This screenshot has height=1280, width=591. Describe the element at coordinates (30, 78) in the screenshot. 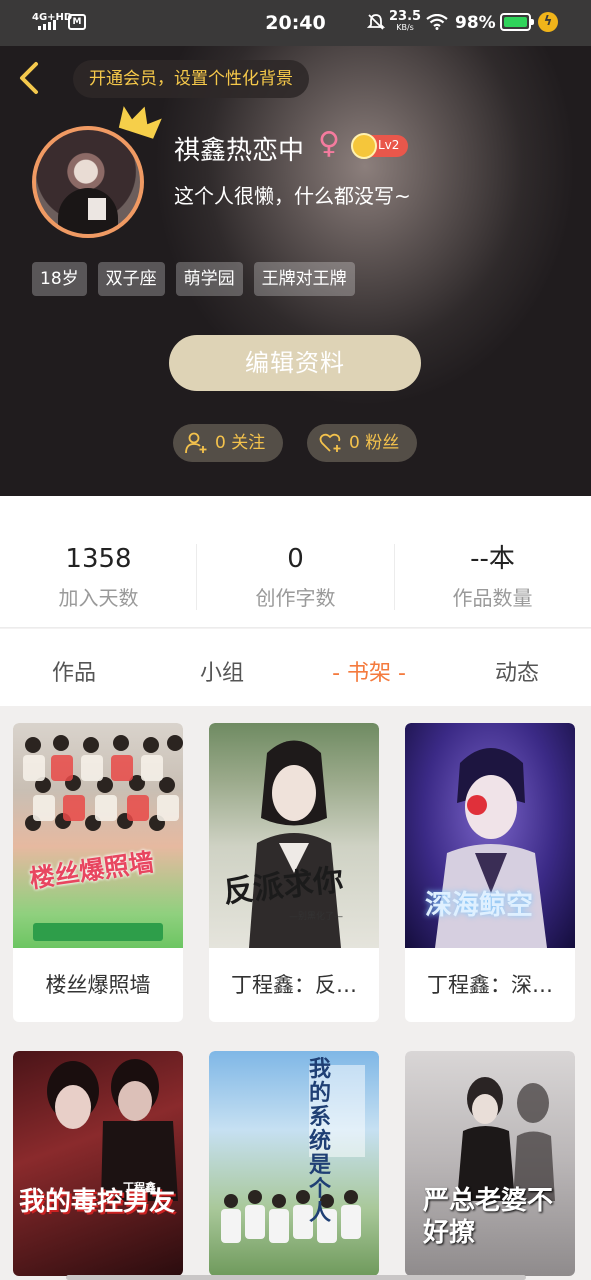

I see `back-arrow-icon` at that location.